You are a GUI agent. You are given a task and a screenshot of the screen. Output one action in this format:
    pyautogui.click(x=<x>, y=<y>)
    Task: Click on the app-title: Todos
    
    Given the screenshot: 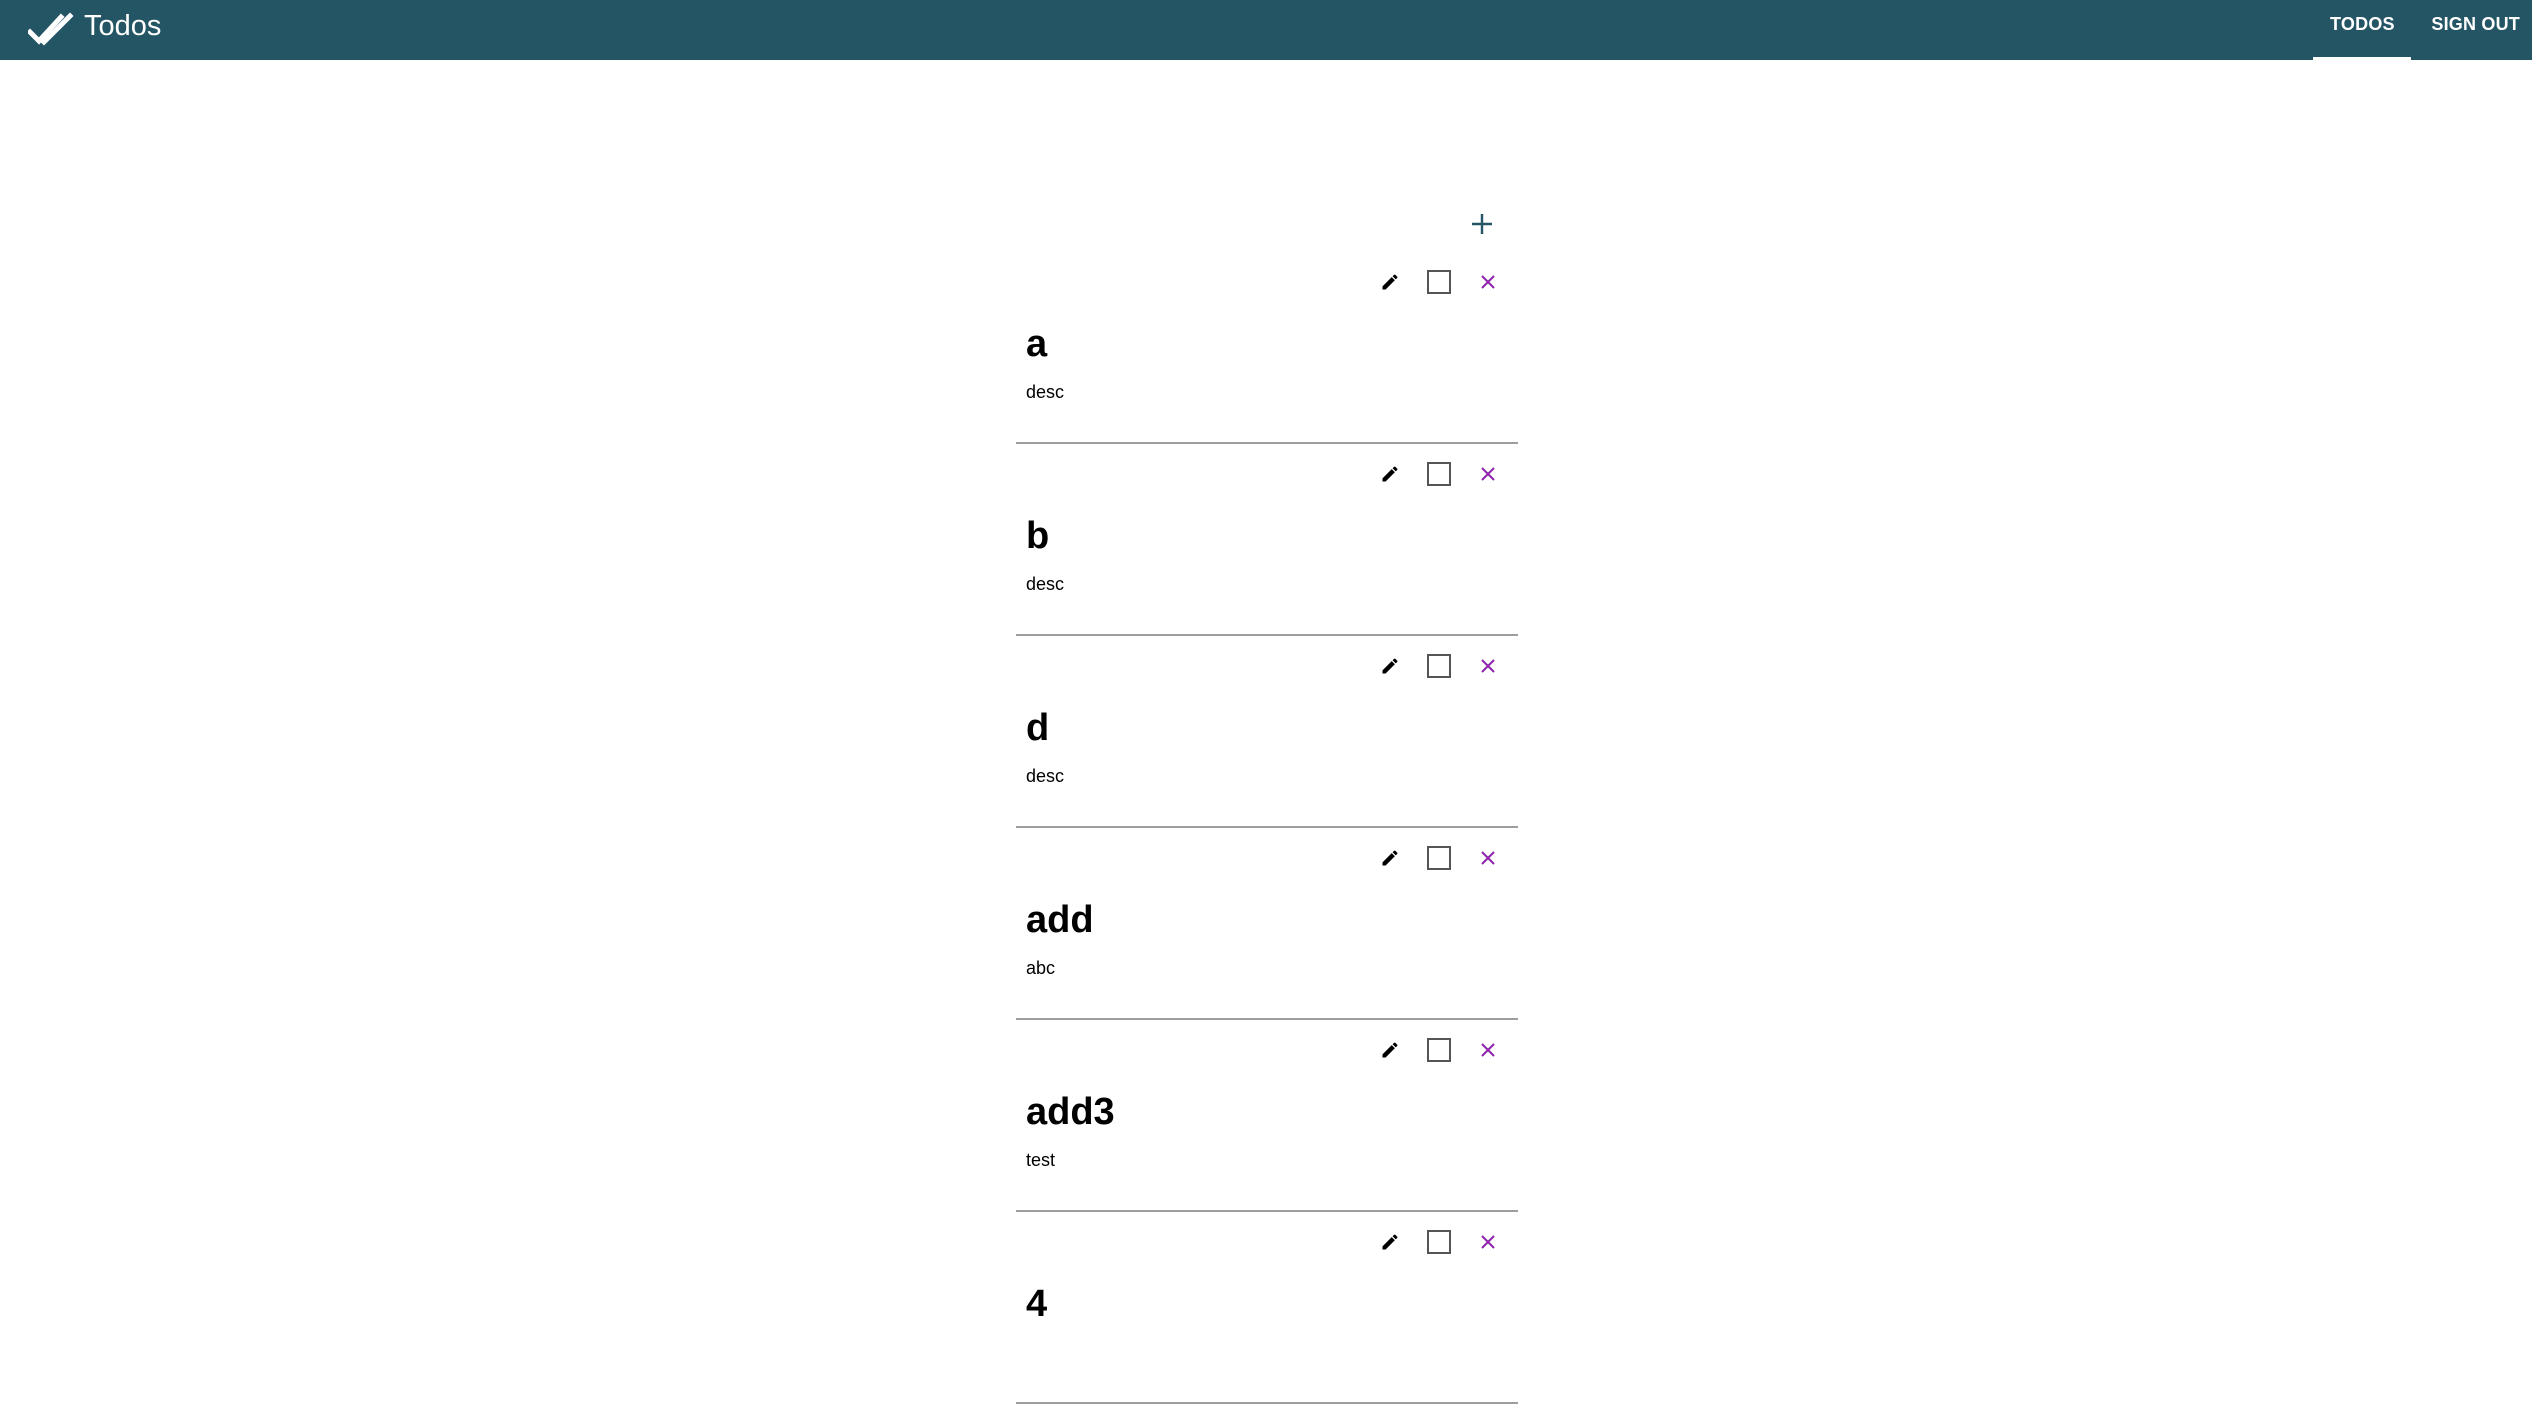 What is the action you would take?
    pyautogui.click(x=123, y=25)
    